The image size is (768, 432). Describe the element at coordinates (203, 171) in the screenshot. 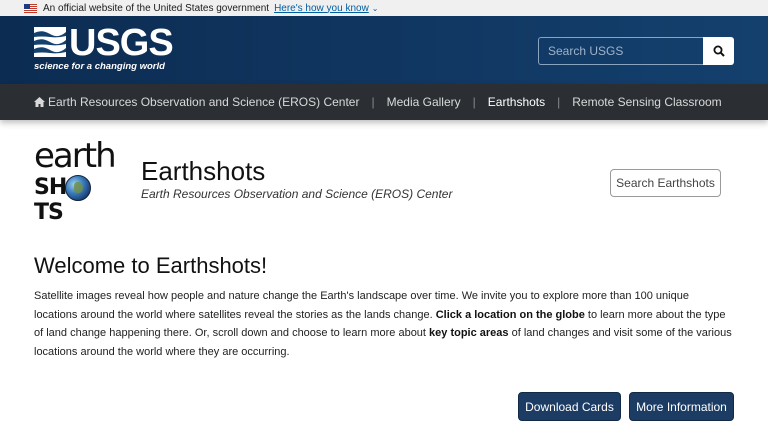

I see `page-title: Earthshots` at that location.